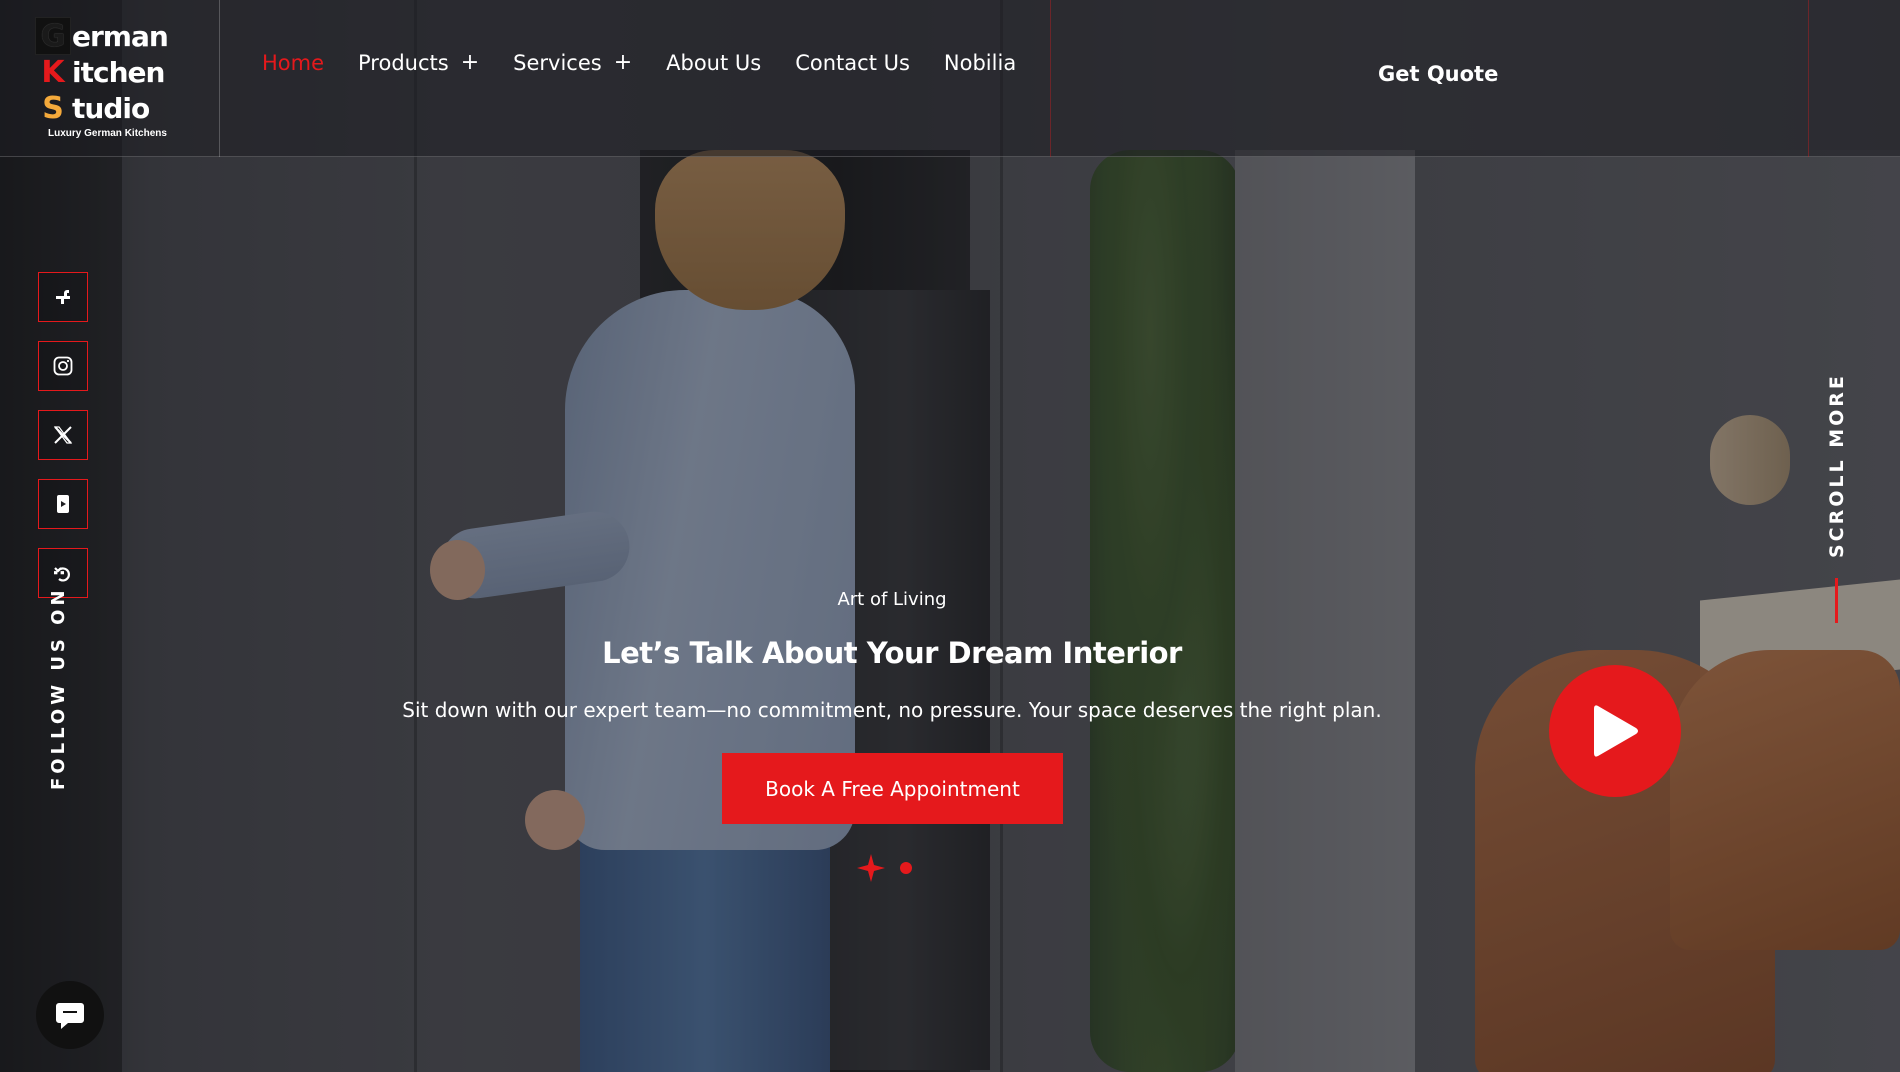 The height and width of the screenshot is (1072, 1900). What do you see at coordinates (892, 653) in the screenshot?
I see `hero-title: Let’s Talk About Your Dream Interior` at bounding box center [892, 653].